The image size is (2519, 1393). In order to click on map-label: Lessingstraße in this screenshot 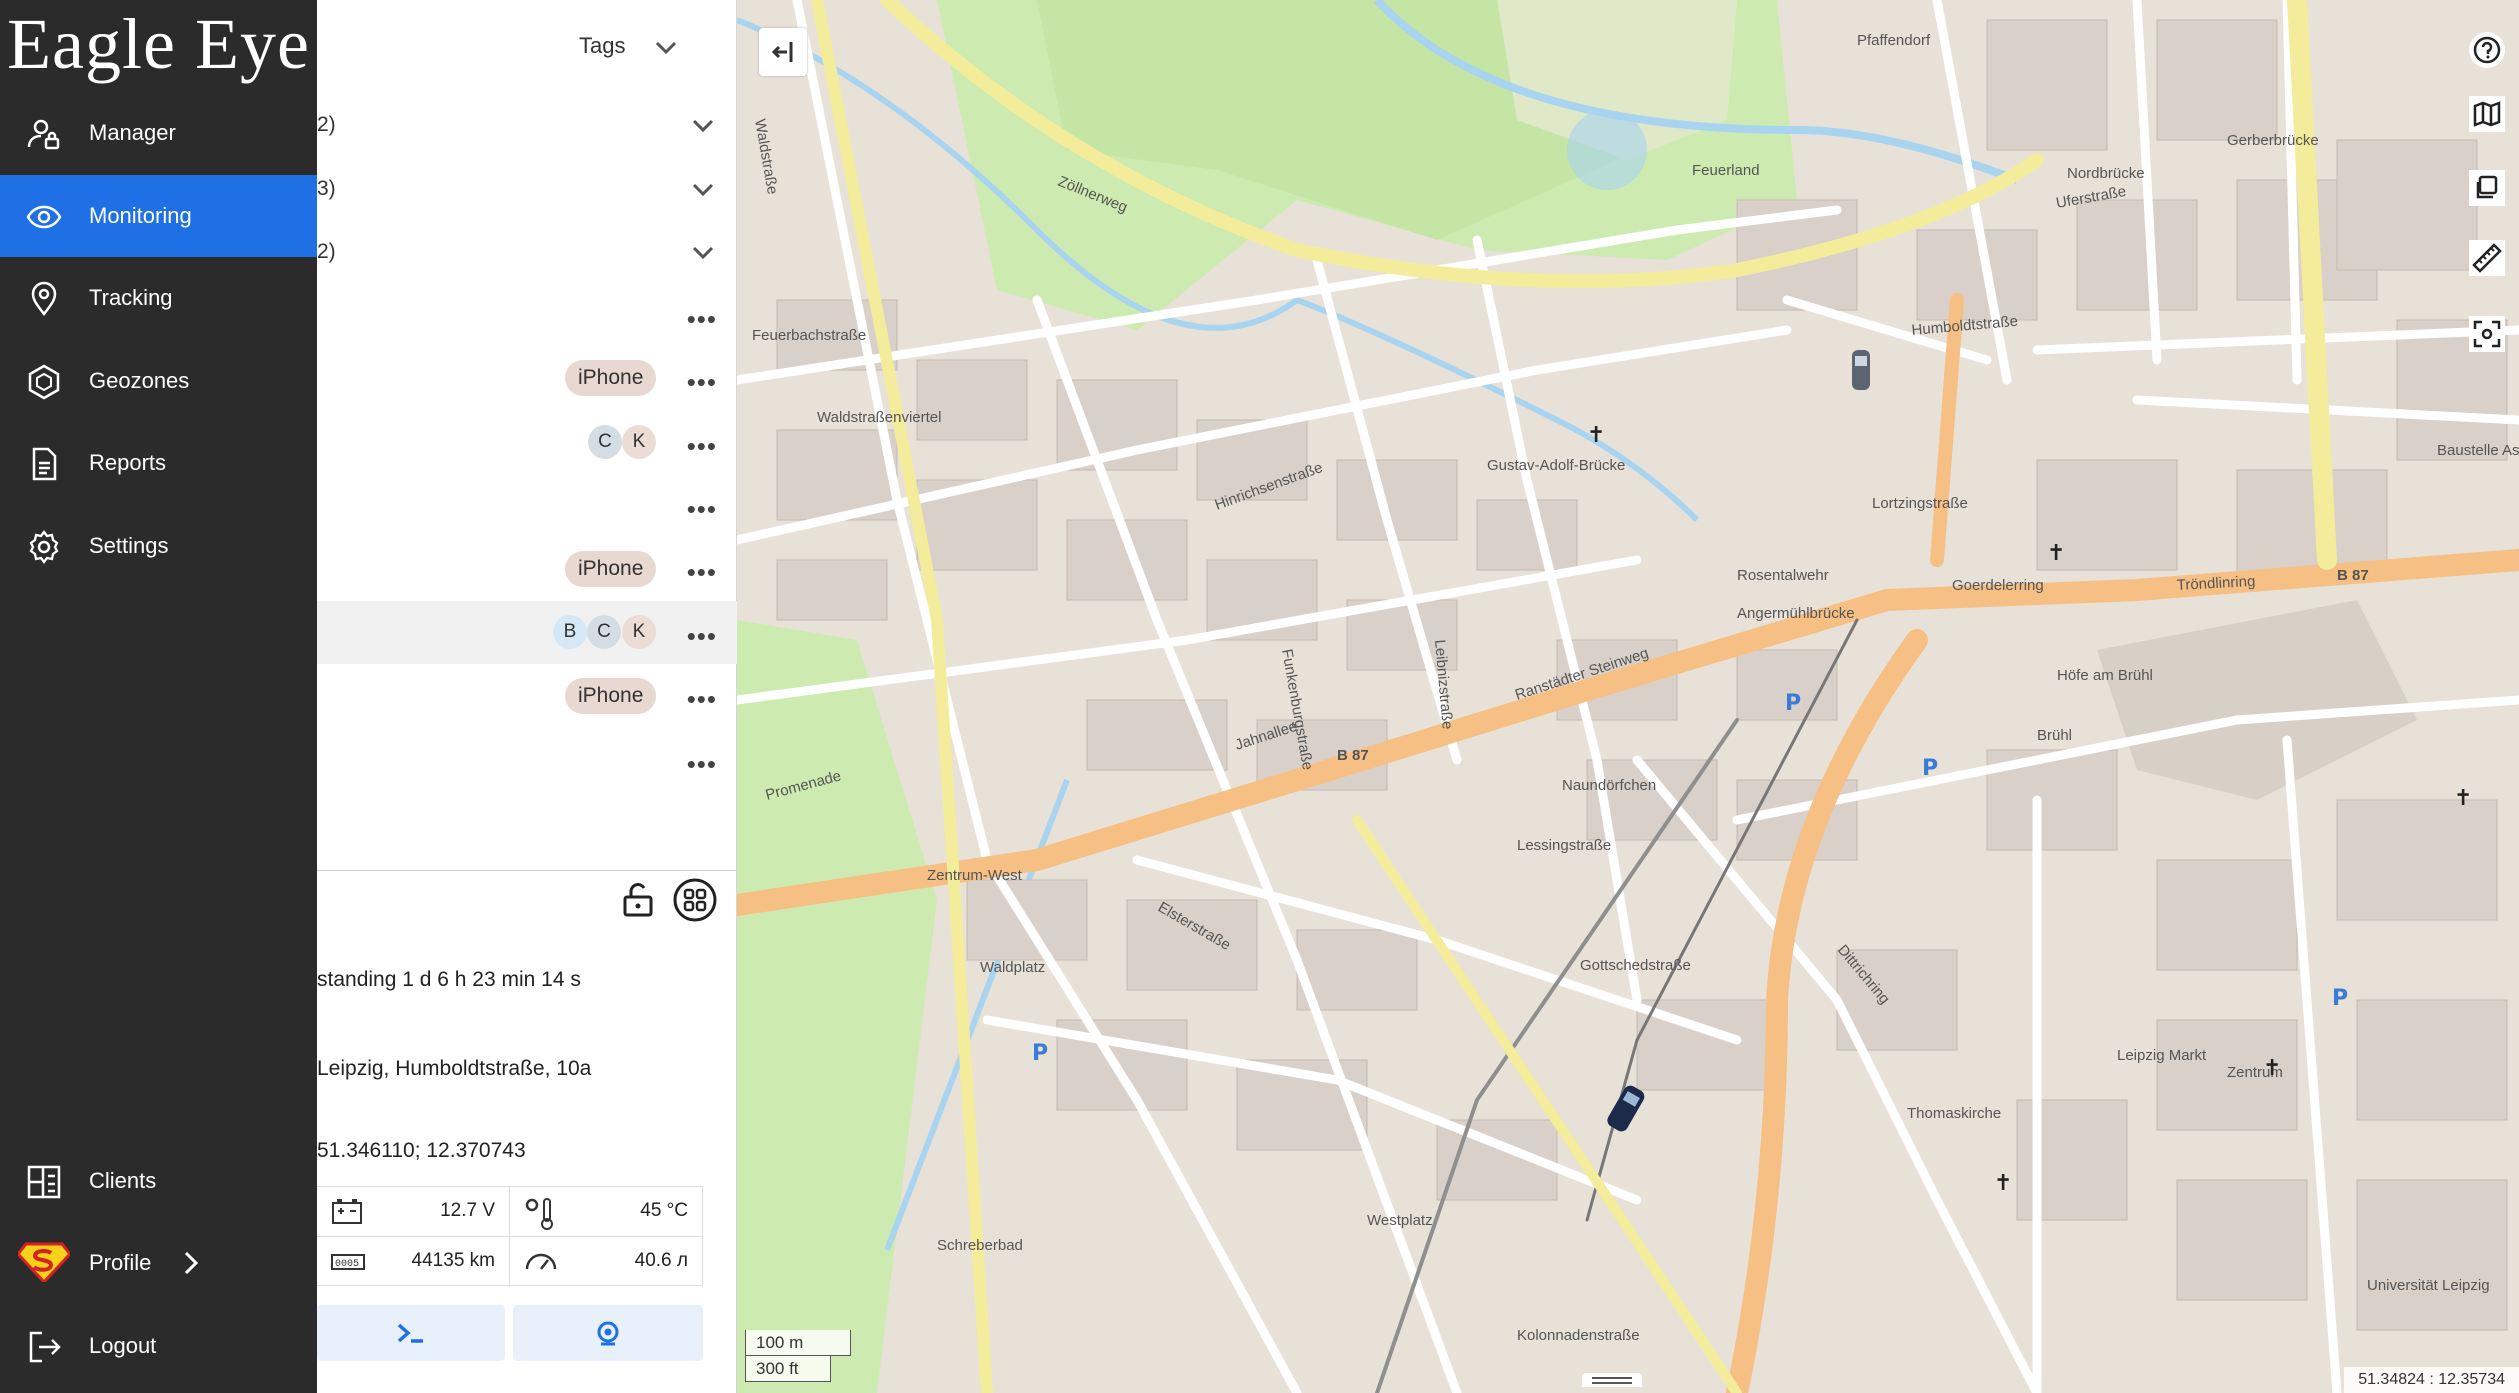, I will do `click(1564, 845)`.